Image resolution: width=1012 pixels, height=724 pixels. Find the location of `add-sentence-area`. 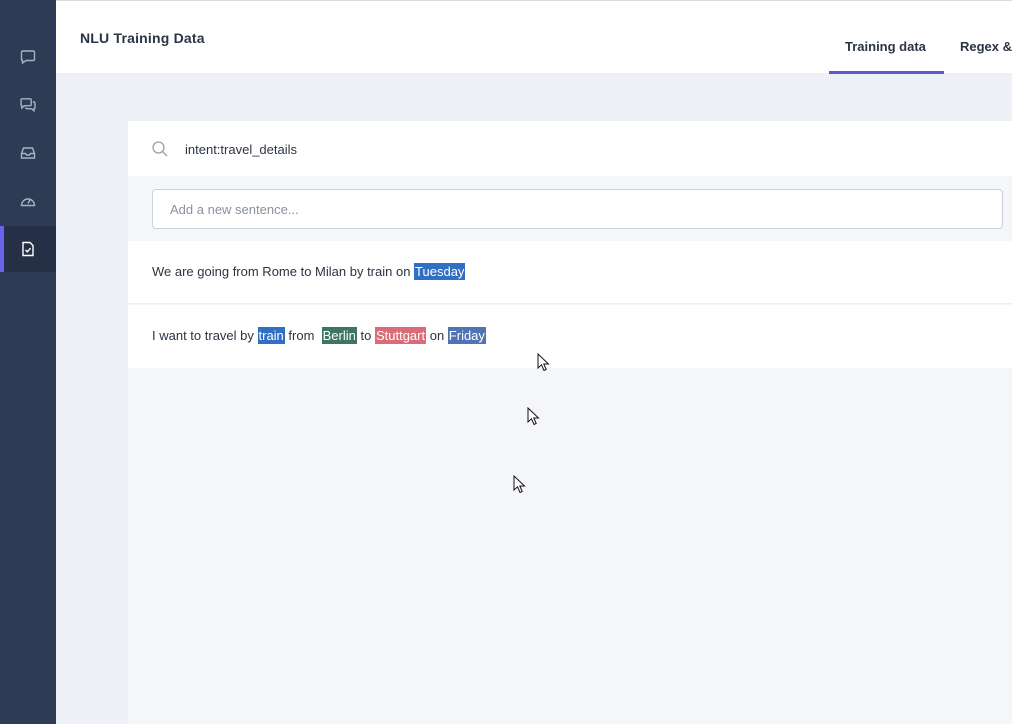

add-sentence-area is located at coordinates (570, 208).